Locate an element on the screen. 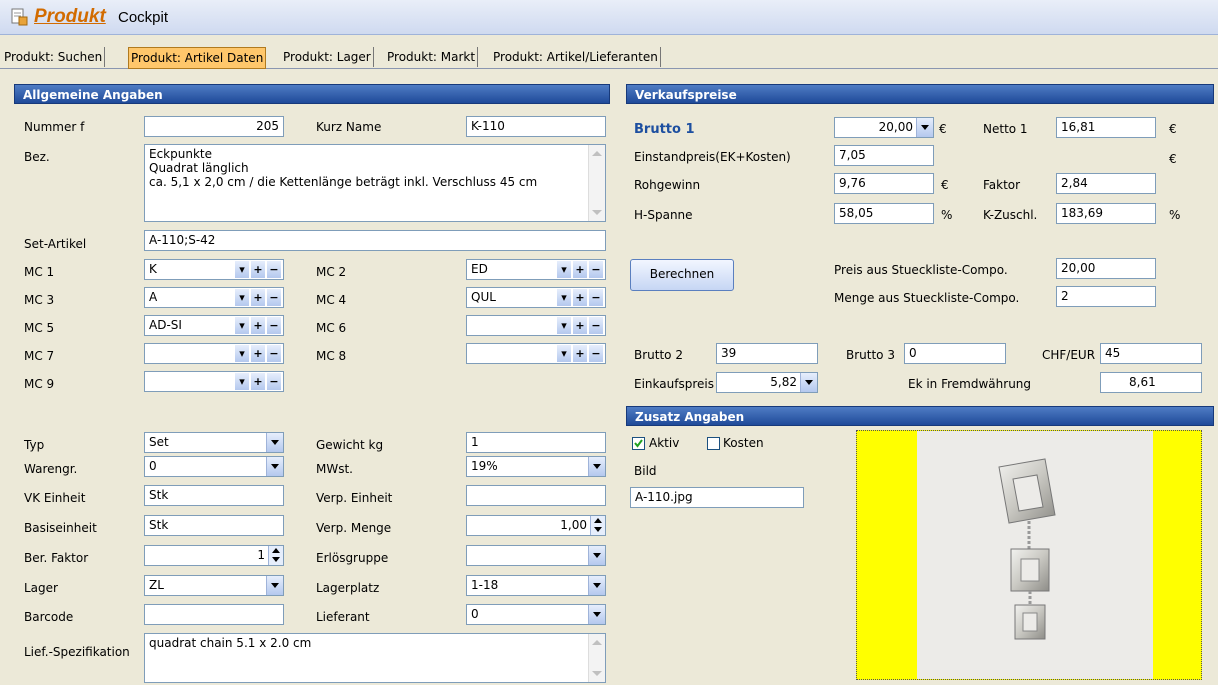 Image resolution: width=1218 pixels, height=685 pixels. brutto1-select: 20,00 is located at coordinates (884, 127).